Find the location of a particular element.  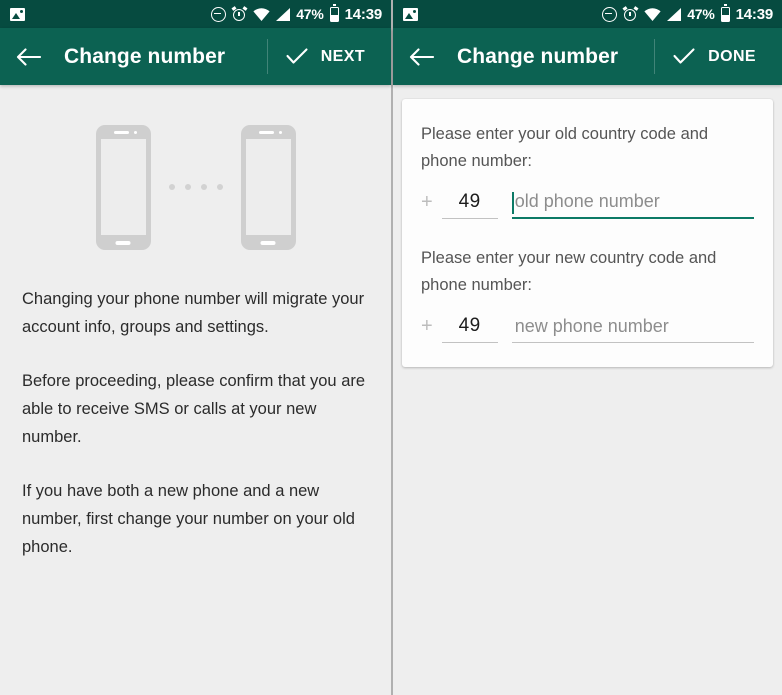

old-phone-icon is located at coordinates (123, 187).